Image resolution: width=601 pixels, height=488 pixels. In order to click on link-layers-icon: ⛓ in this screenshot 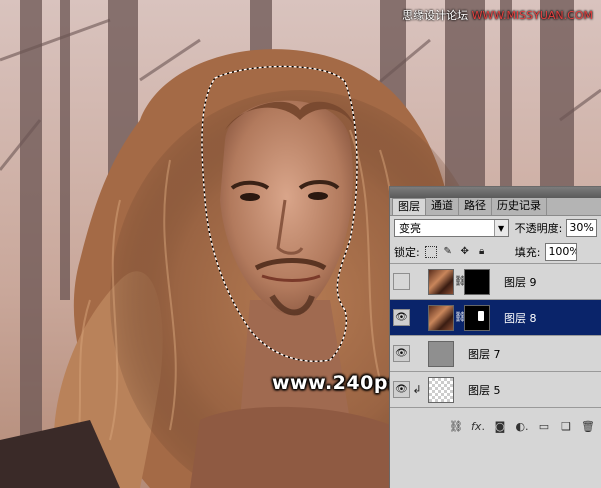, I will do `click(456, 426)`.